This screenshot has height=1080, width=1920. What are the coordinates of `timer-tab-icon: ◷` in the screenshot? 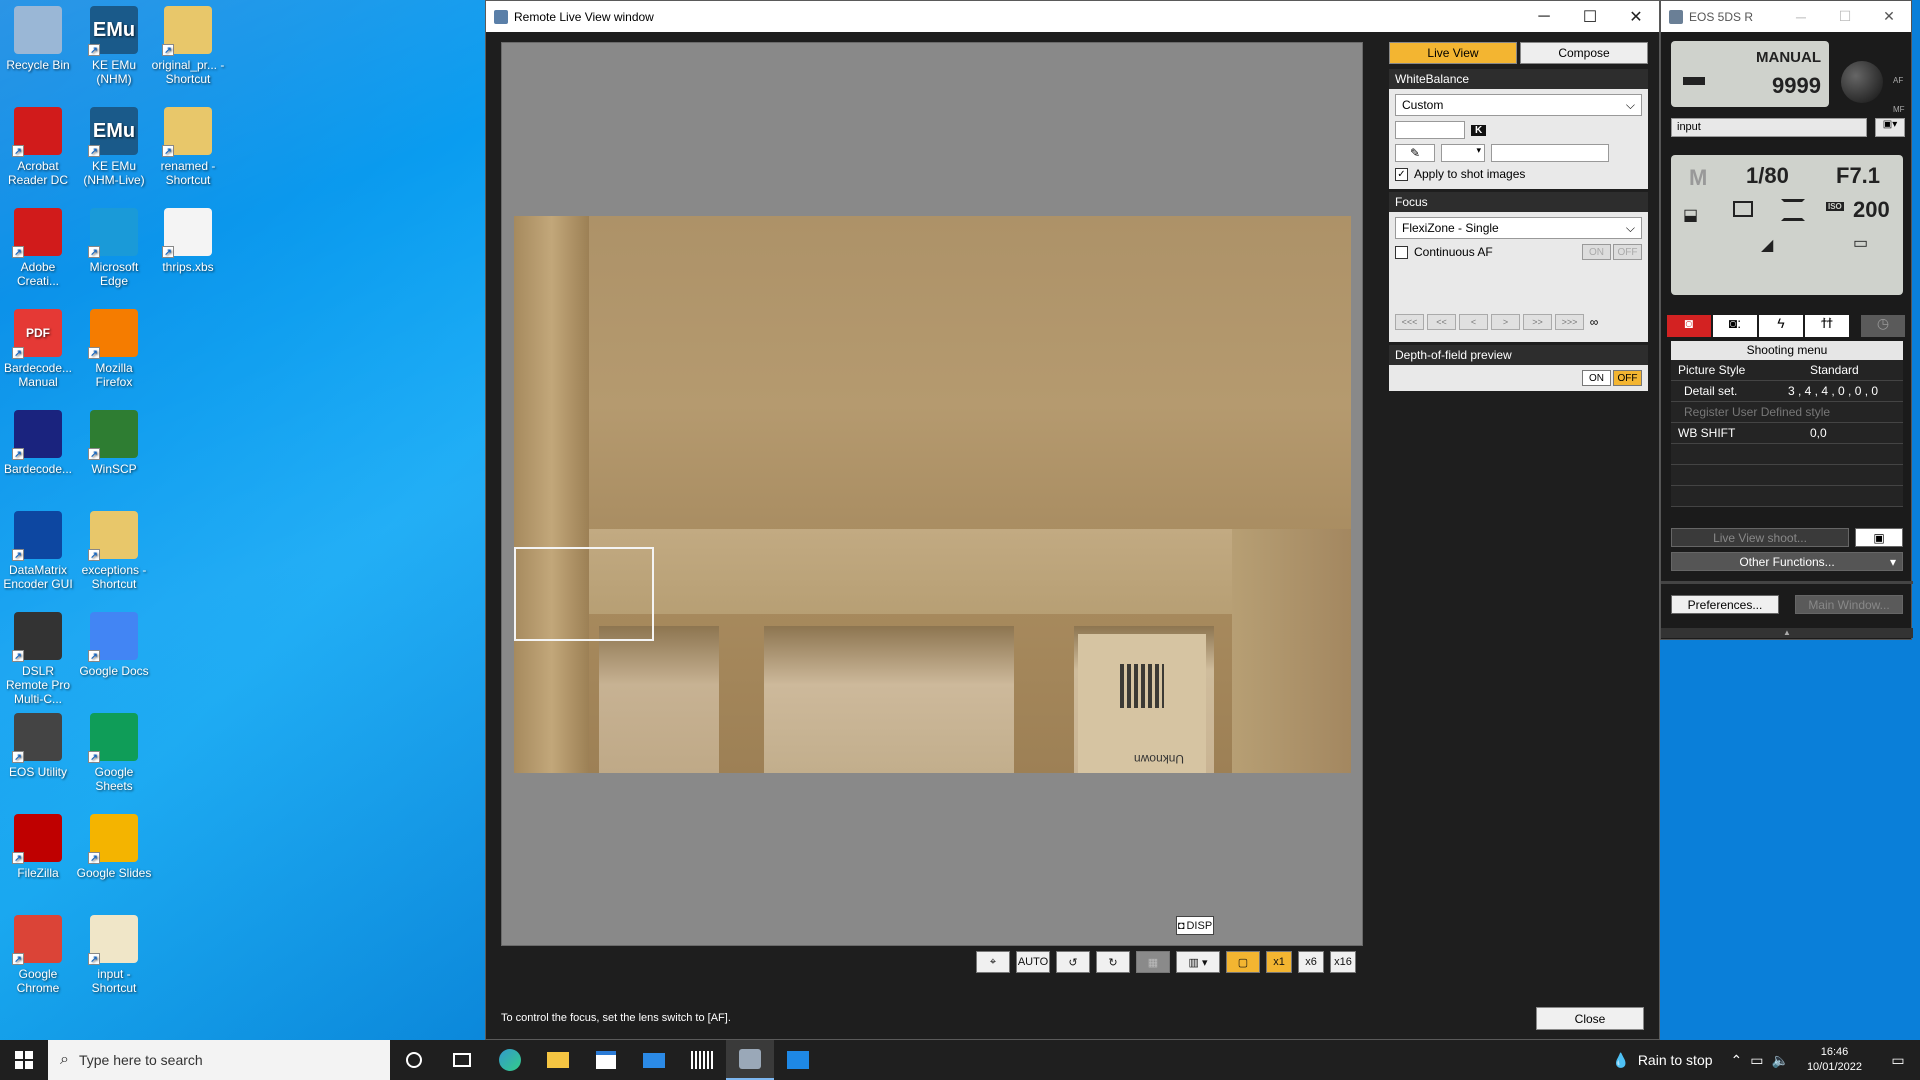 It's located at (1883, 326).